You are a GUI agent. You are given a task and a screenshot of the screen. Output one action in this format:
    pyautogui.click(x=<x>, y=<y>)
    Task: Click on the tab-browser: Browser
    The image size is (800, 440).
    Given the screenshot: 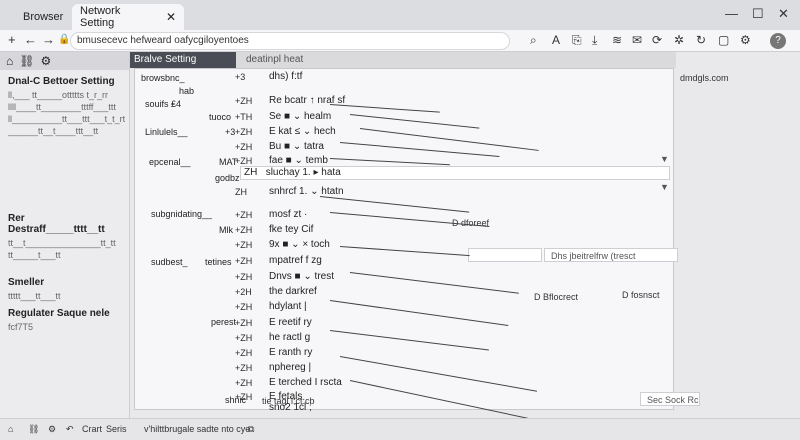 What is the action you would take?
    pyautogui.click(x=40, y=17)
    